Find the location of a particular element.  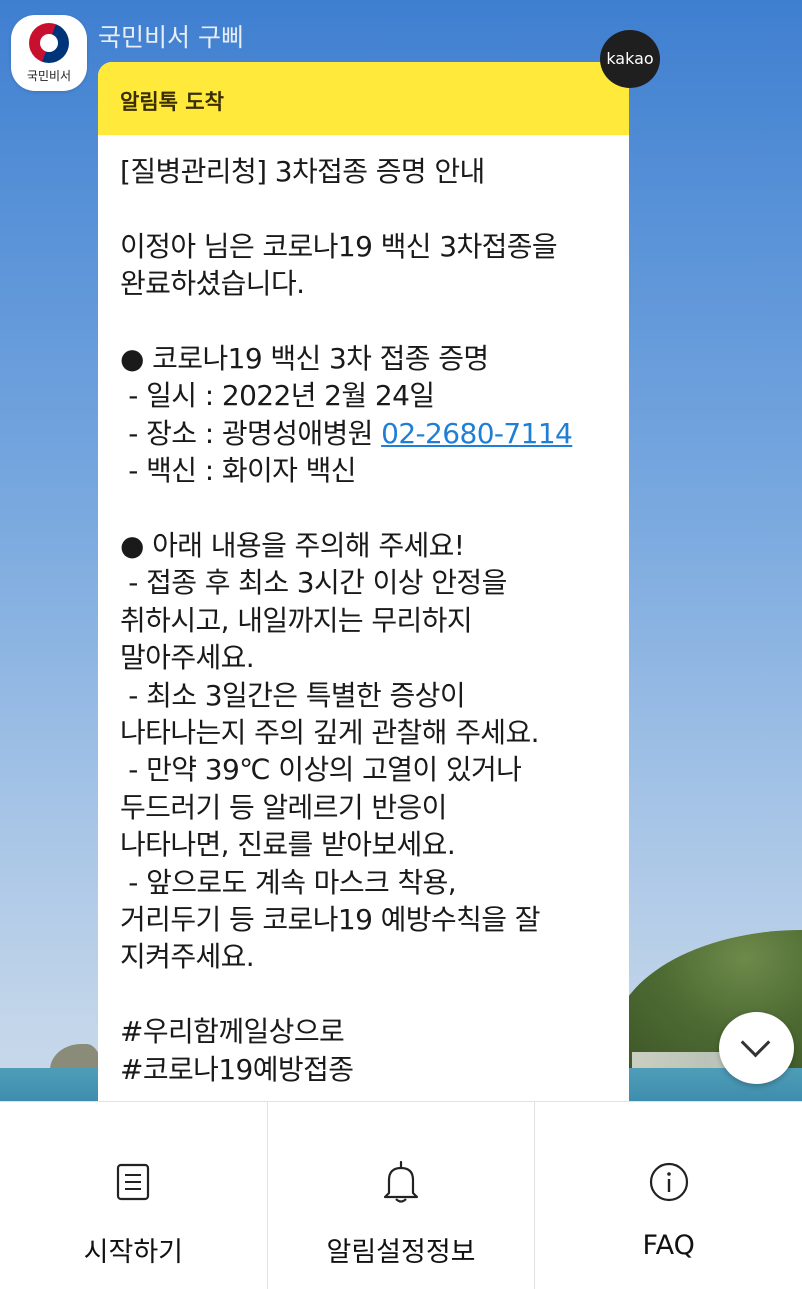

message-line: 취하시고, 내일까지는 무리하지 is located at coordinates (296, 620).